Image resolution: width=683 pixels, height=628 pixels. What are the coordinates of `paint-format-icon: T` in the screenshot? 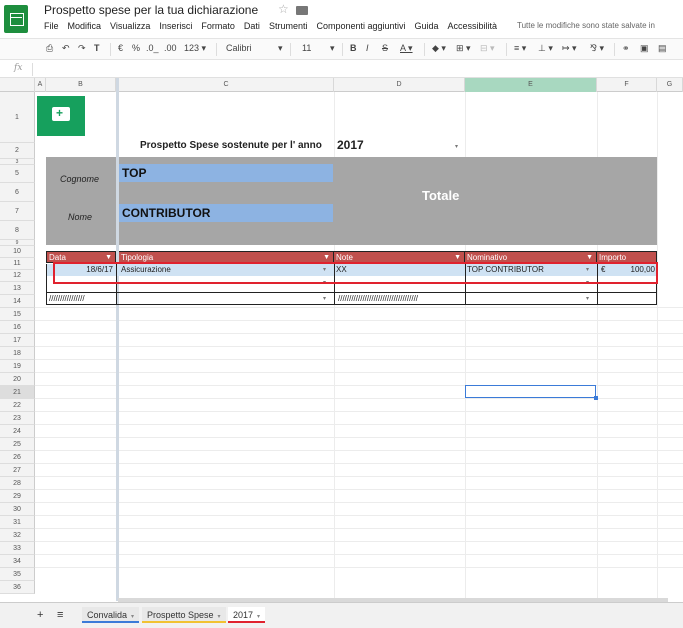 It's located at (97, 48).